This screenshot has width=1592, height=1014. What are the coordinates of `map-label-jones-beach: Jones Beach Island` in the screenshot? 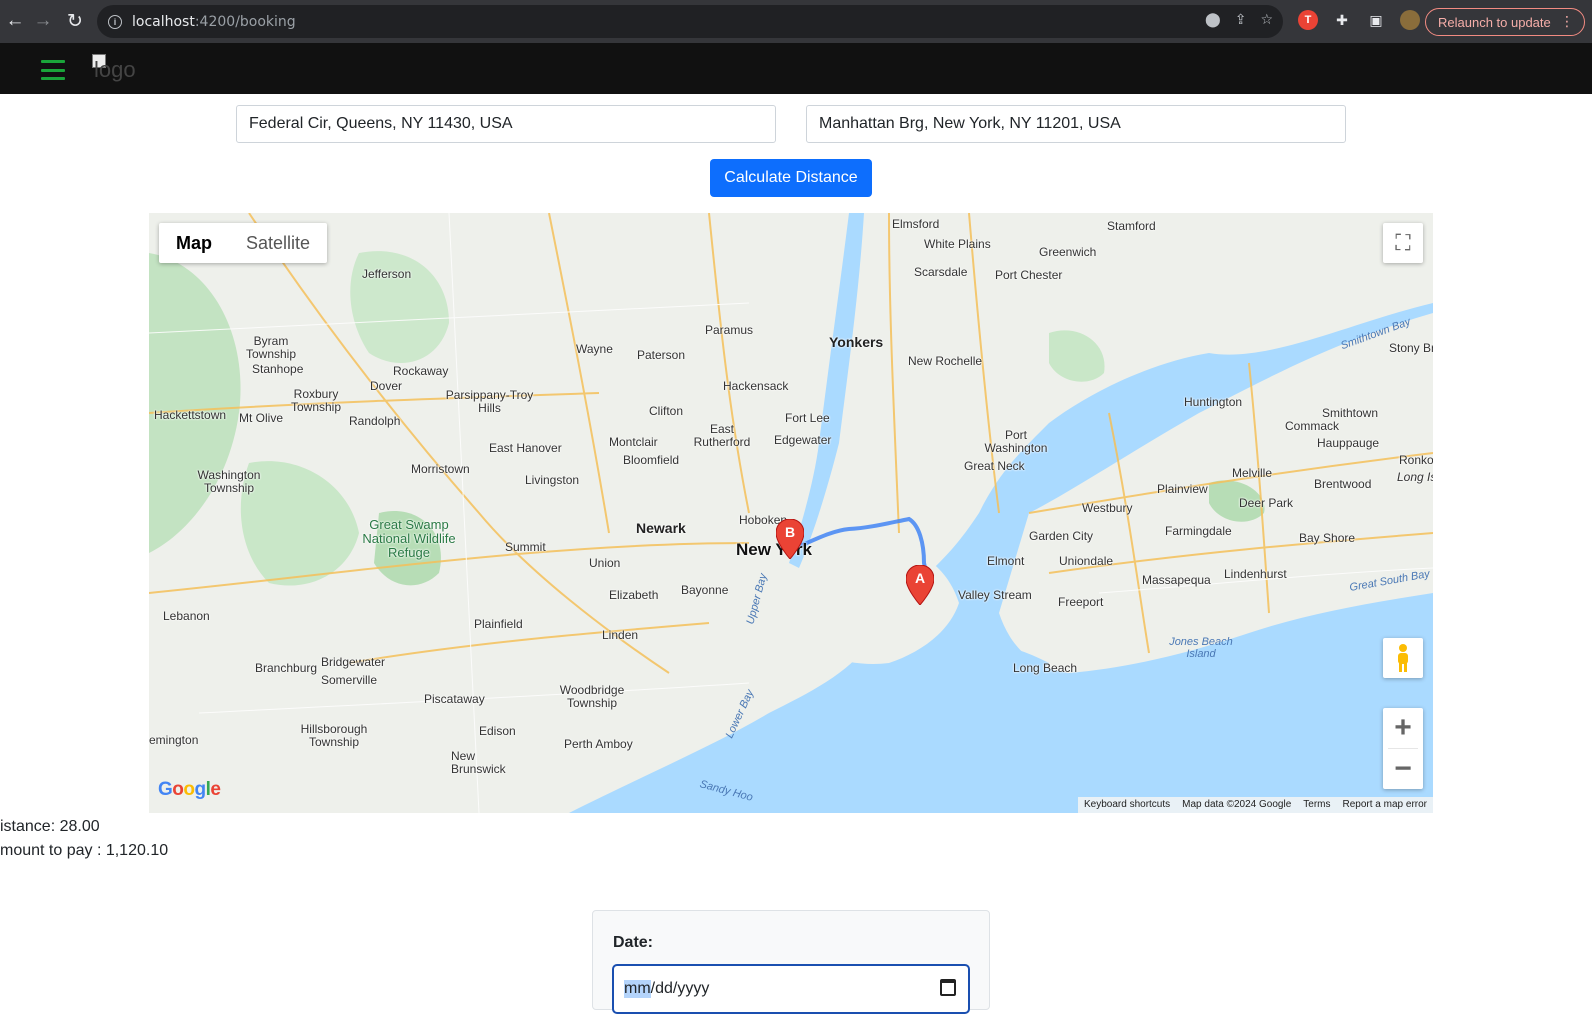 It's located at (1201, 648).